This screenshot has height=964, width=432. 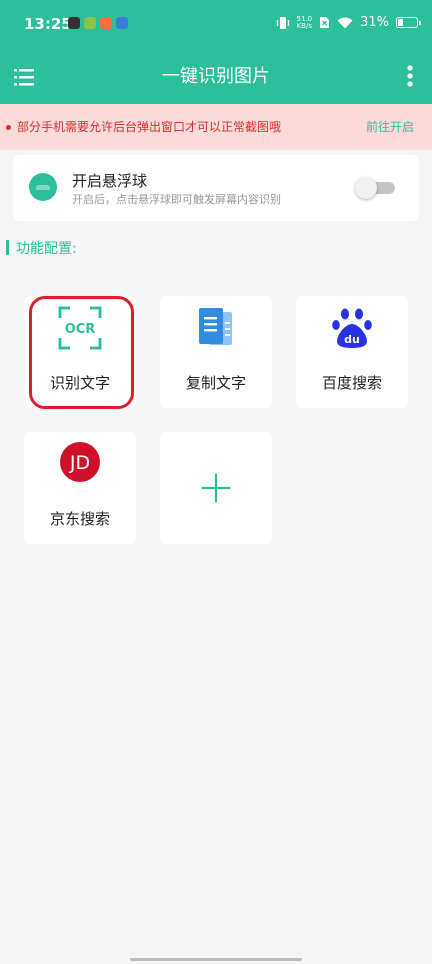 What do you see at coordinates (7, 247) in the screenshot?
I see `section-indicator` at bounding box center [7, 247].